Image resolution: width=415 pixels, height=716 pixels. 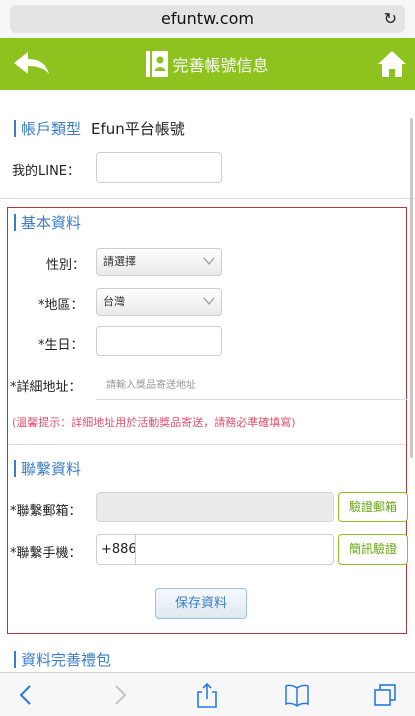 I want to click on bookmarks-icon, so click(x=297, y=695).